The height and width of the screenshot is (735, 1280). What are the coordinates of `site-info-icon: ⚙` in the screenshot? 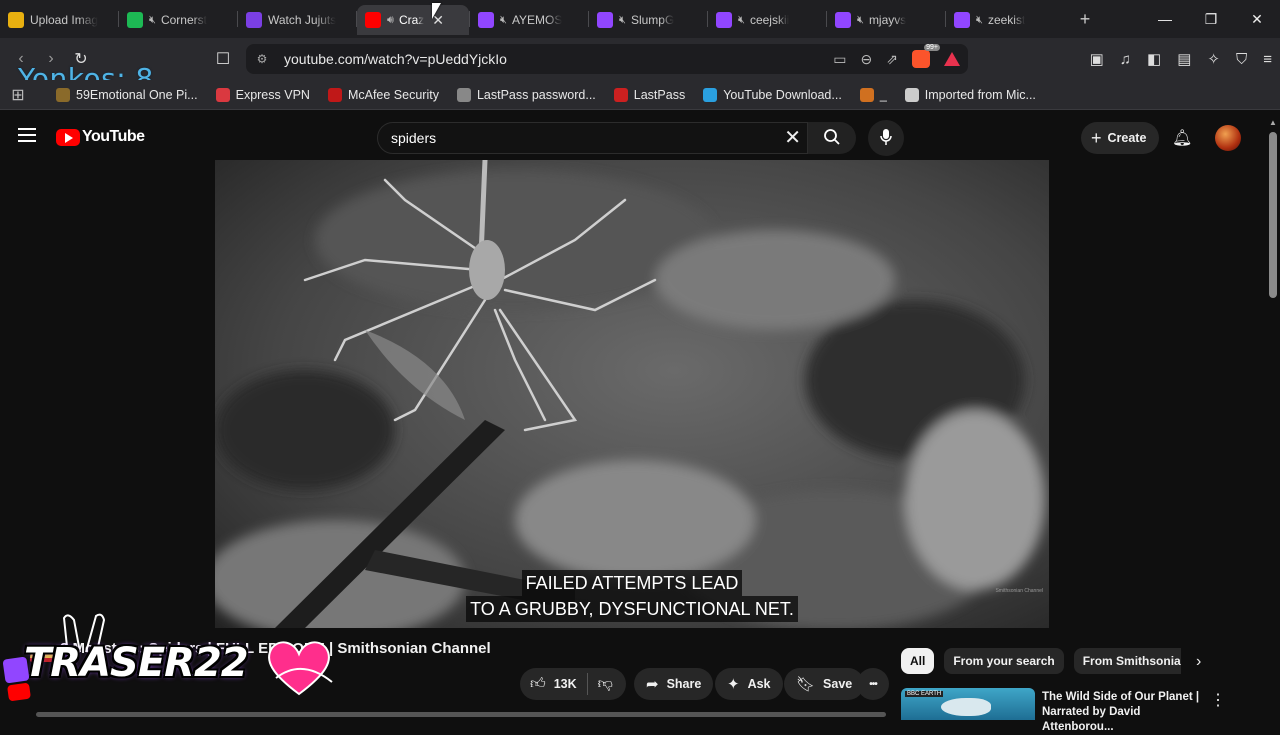 It's located at (262, 59).